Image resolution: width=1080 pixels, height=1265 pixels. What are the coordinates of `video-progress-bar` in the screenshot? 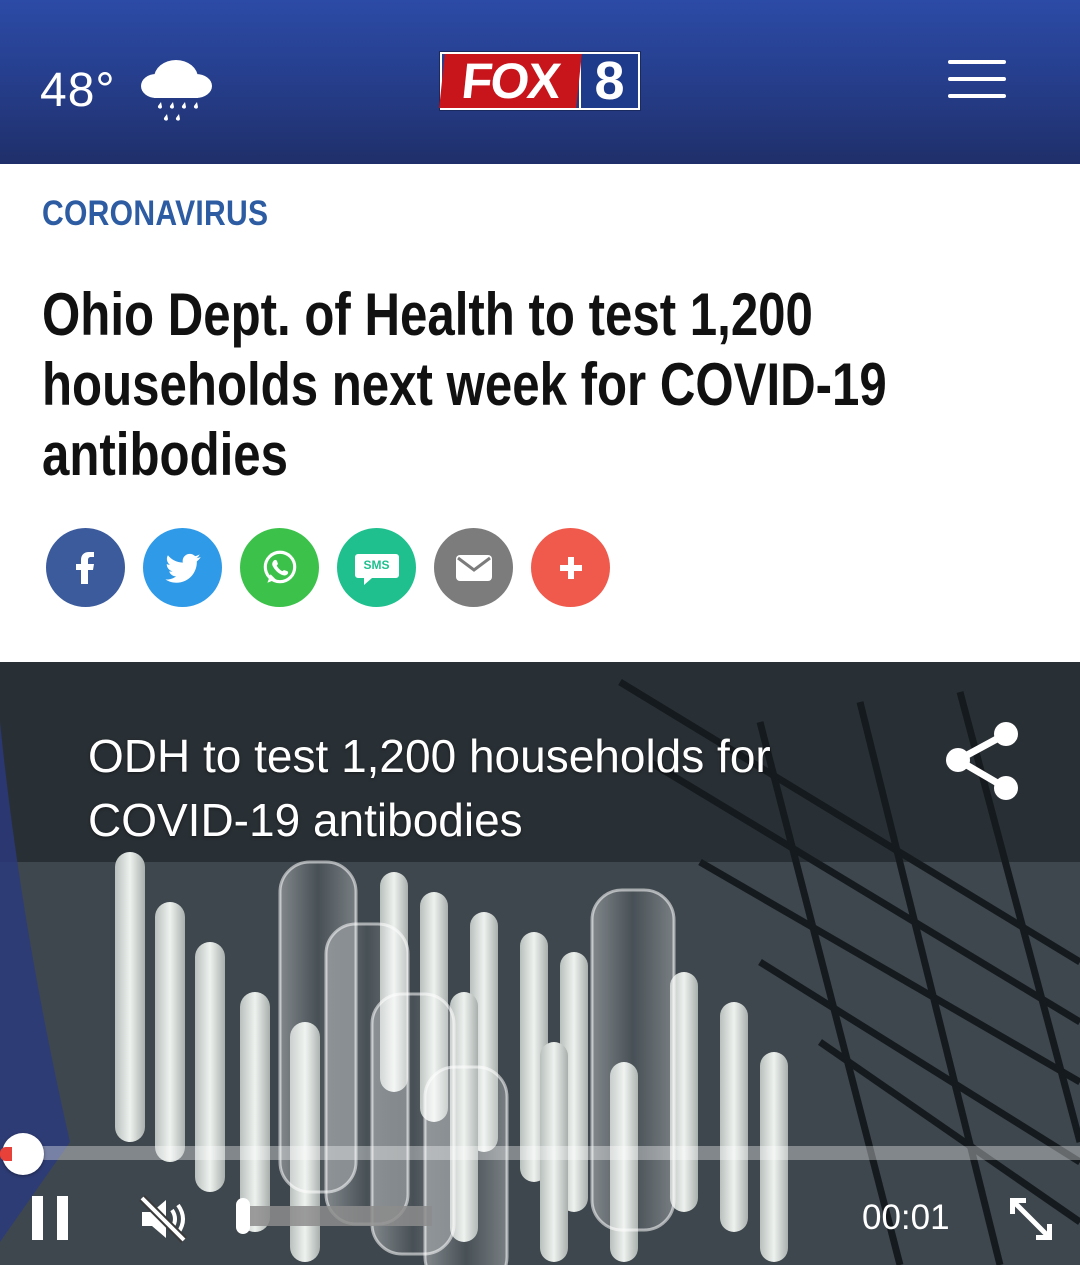 It's located at (551, 1153).